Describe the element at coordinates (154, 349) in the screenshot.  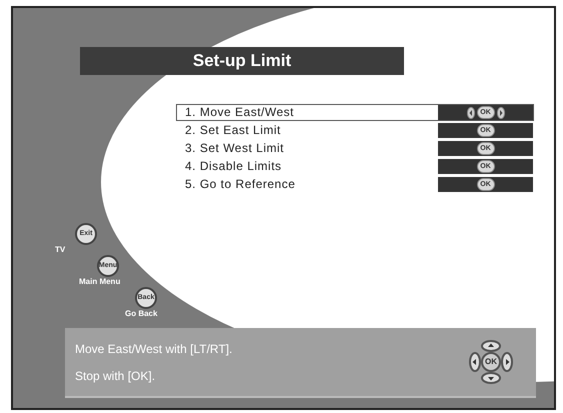
I see `hint-text: Move East/West with [LT/RT].` at that location.